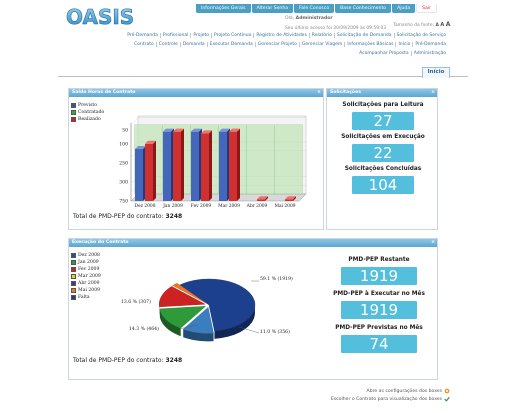 The height and width of the screenshot is (413, 511). What do you see at coordinates (86, 276) in the screenshot?
I see `legend-item-mar-2009: Mar 2009` at bounding box center [86, 276].